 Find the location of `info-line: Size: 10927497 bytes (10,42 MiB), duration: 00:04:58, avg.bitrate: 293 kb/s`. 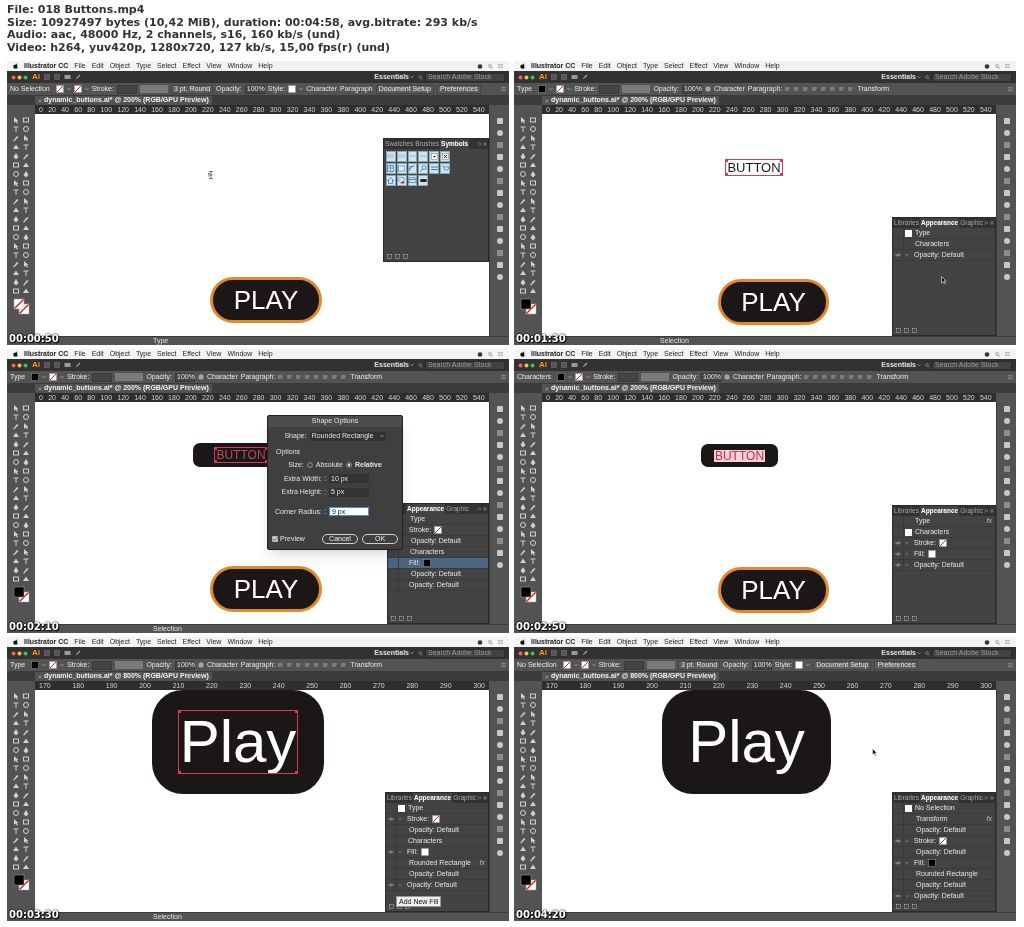

info-line: Size: 10927497 bytes (10,42 MiB), duration: 00:04:58, avg.bitrate: 293 kb/s is located at coordinates (243, 22).